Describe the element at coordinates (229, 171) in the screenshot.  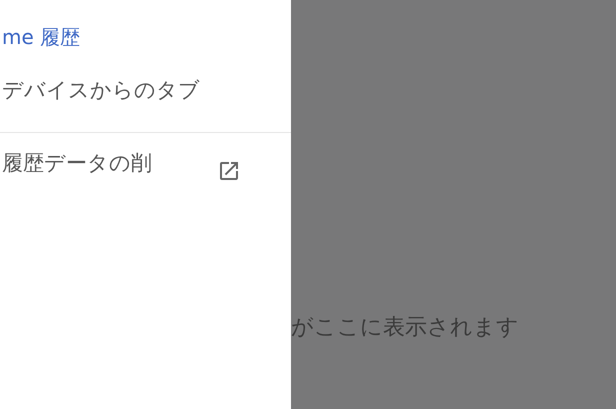
I see `external-link-icon` at that location.